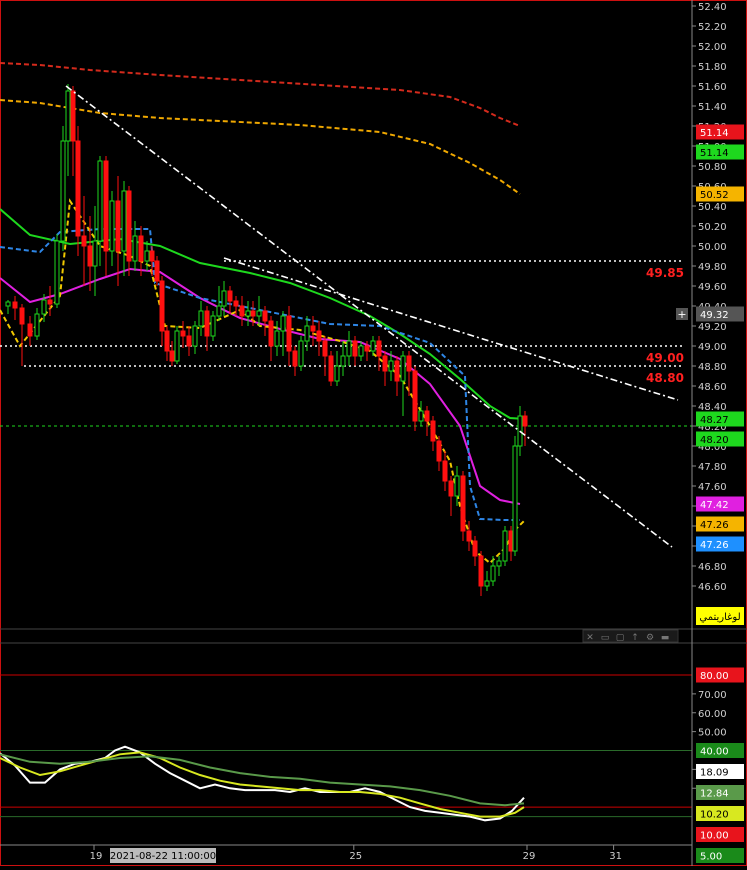 The image size is (747, 870). I want to click on osc-badge-label: 10.20, so click(714, 815).